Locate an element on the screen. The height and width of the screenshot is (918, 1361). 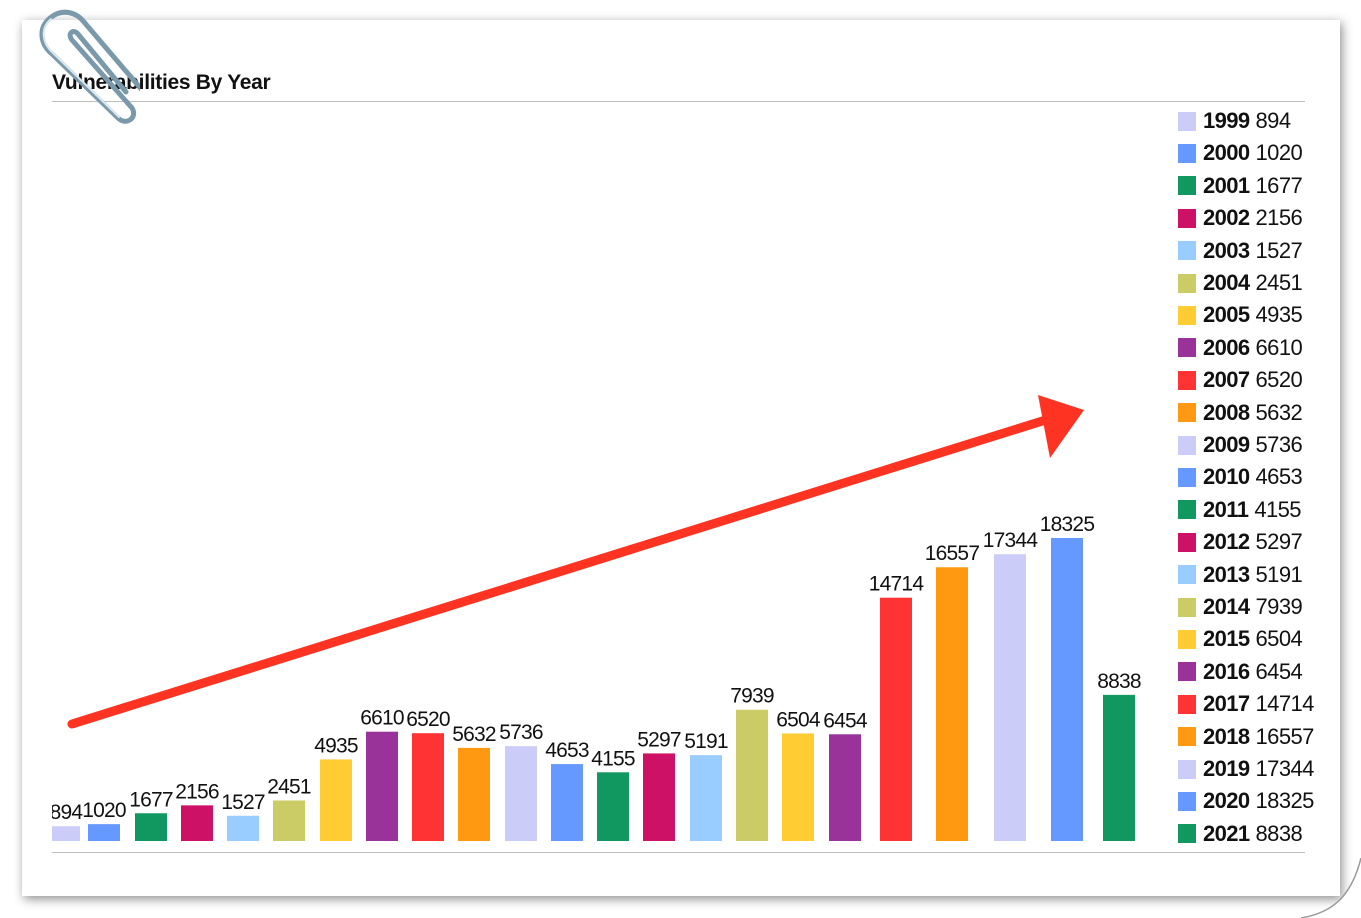
legend-item-2009: 2009 5736 is located at coordinates (1240, 445).